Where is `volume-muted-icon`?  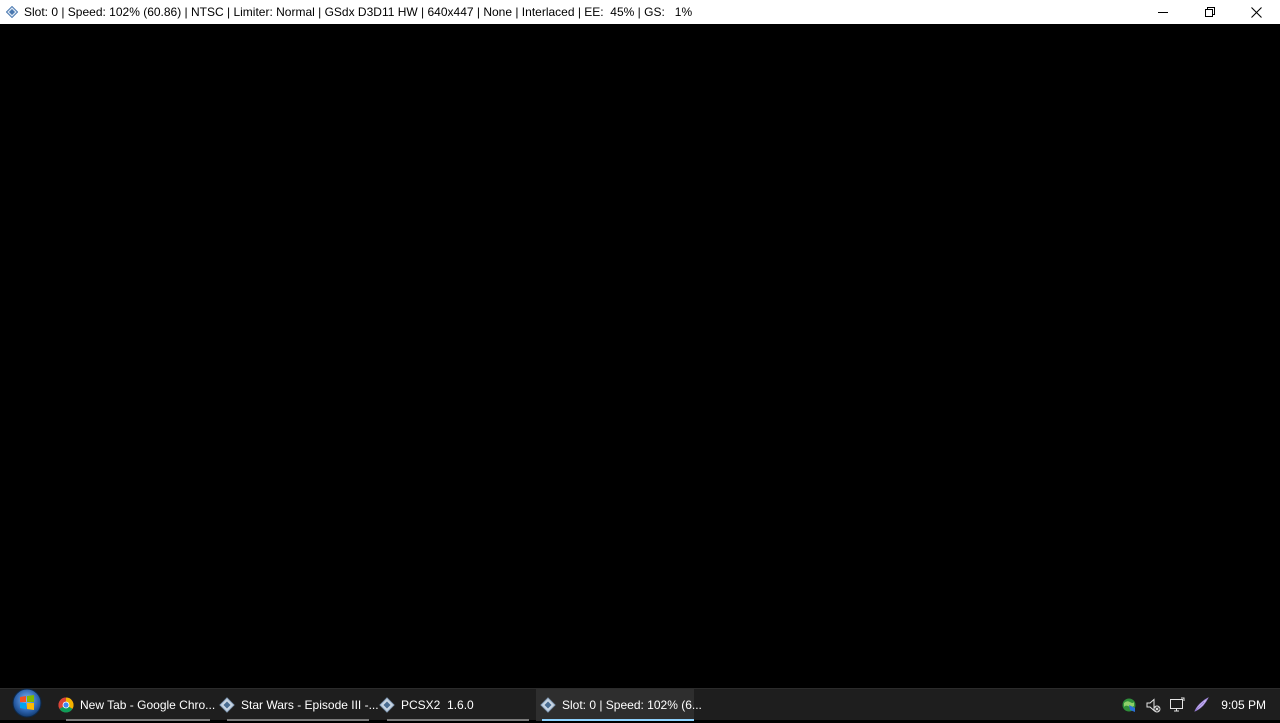 volume-muted-icon is located at coordinates (1153, 705).